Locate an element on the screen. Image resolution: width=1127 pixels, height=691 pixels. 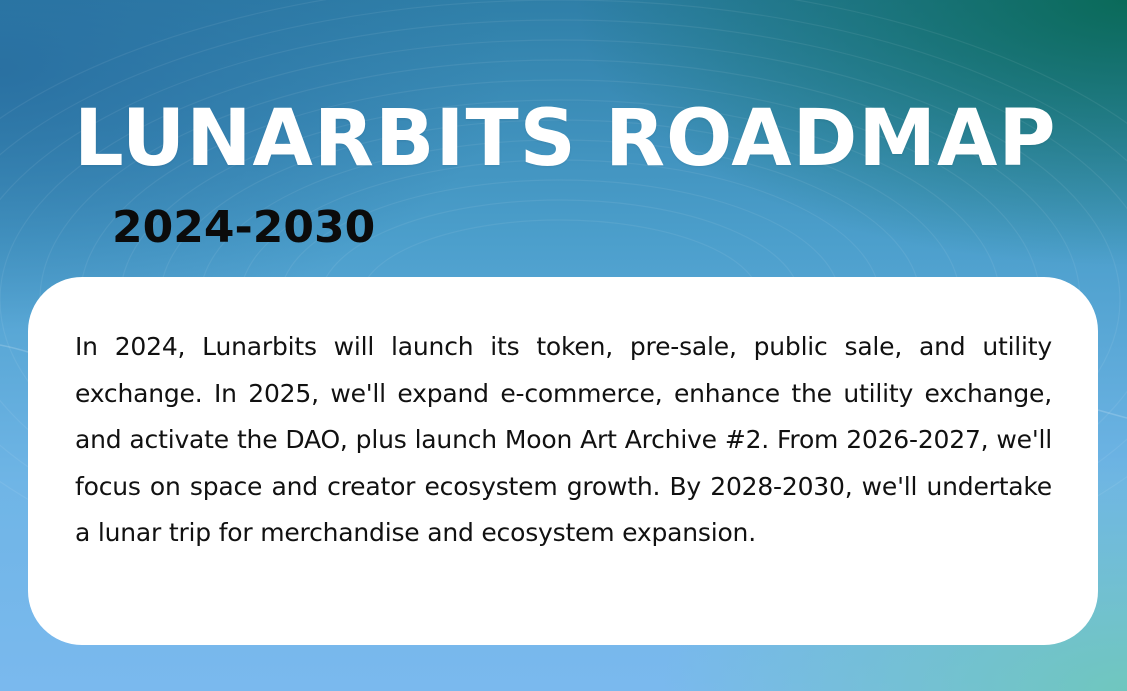
page-title: LUNARBITS ROADMAP is located at coordinates (565, 139).